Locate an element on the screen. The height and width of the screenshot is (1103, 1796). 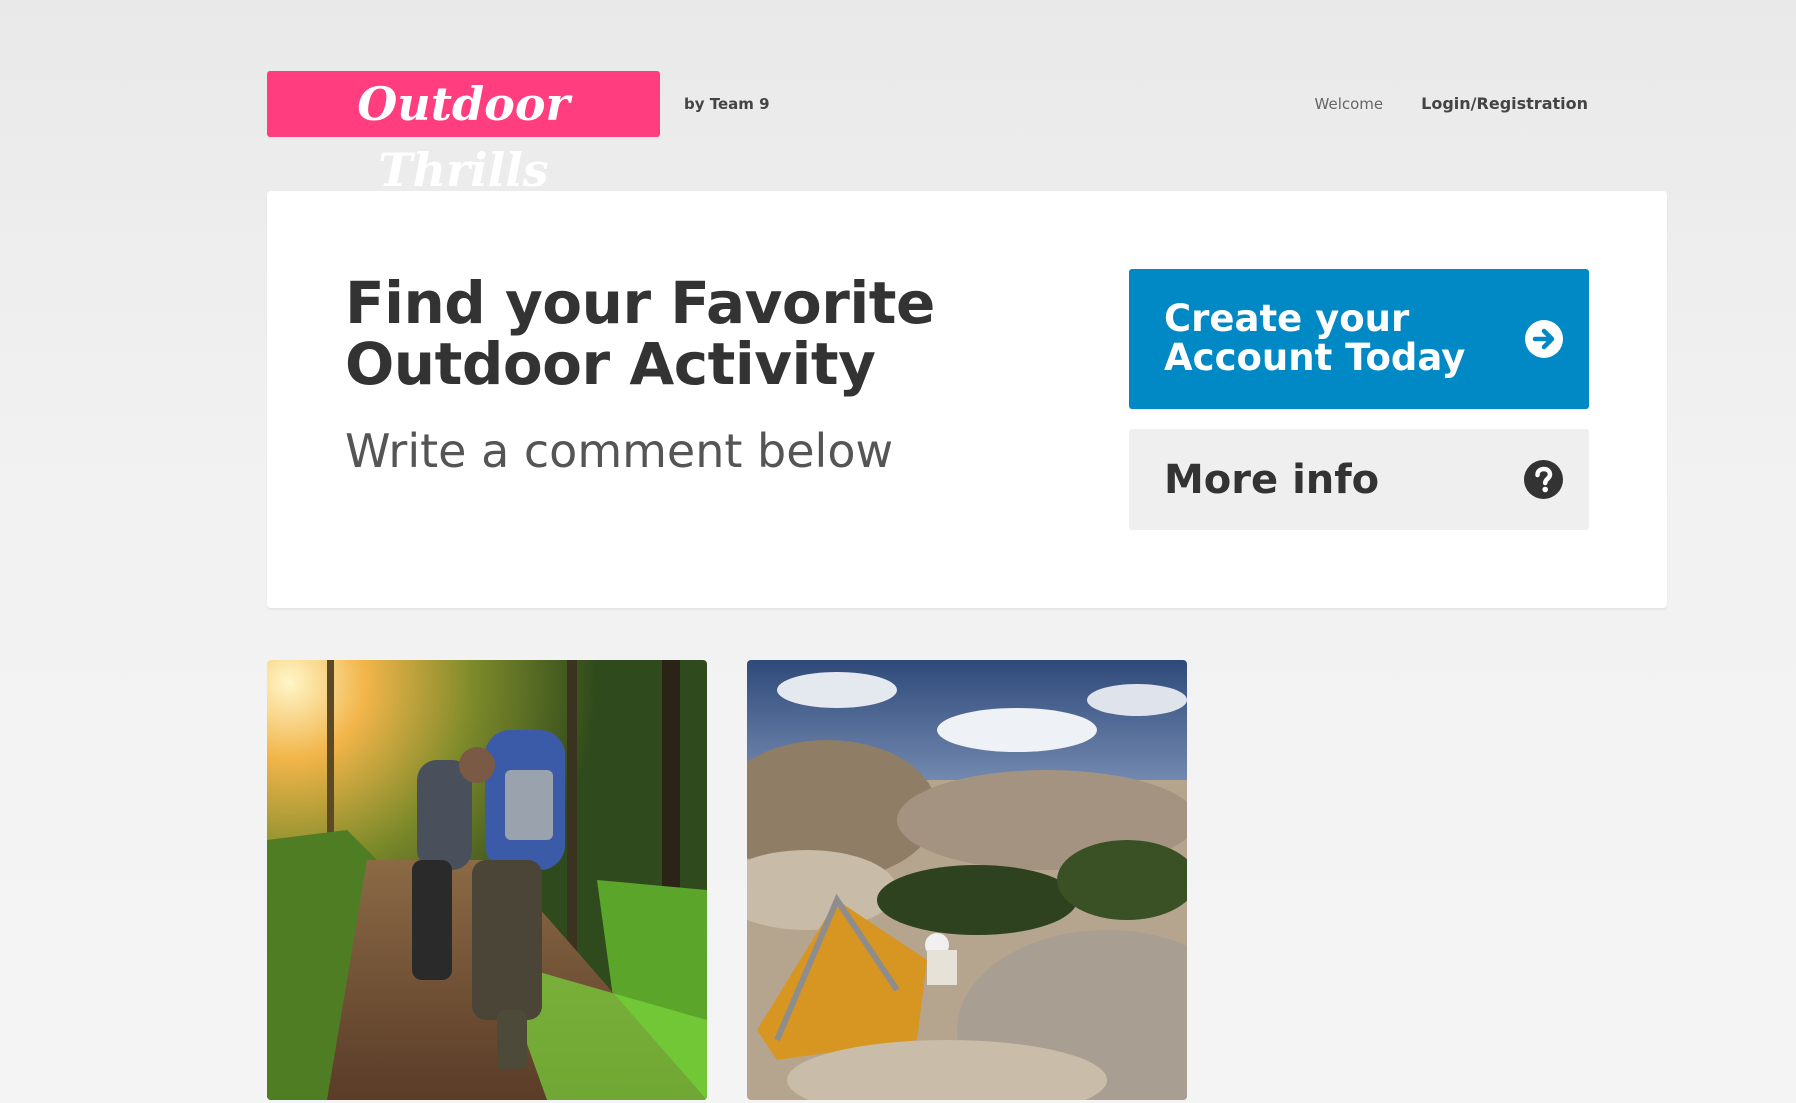
hiking-photo is located at coordinates (487, 880).